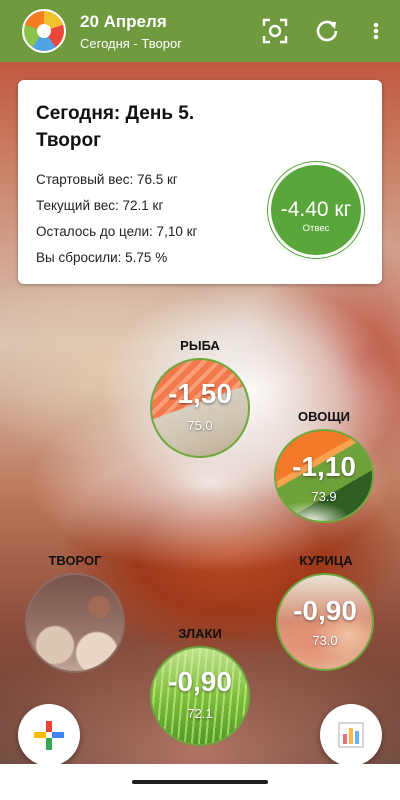 Image resolution: width=400 pixels, height=800 pixels. Describe the element at coordinates (325, 640) in the screenshot. I see `day-chicken-weight: 73.0` at that location.